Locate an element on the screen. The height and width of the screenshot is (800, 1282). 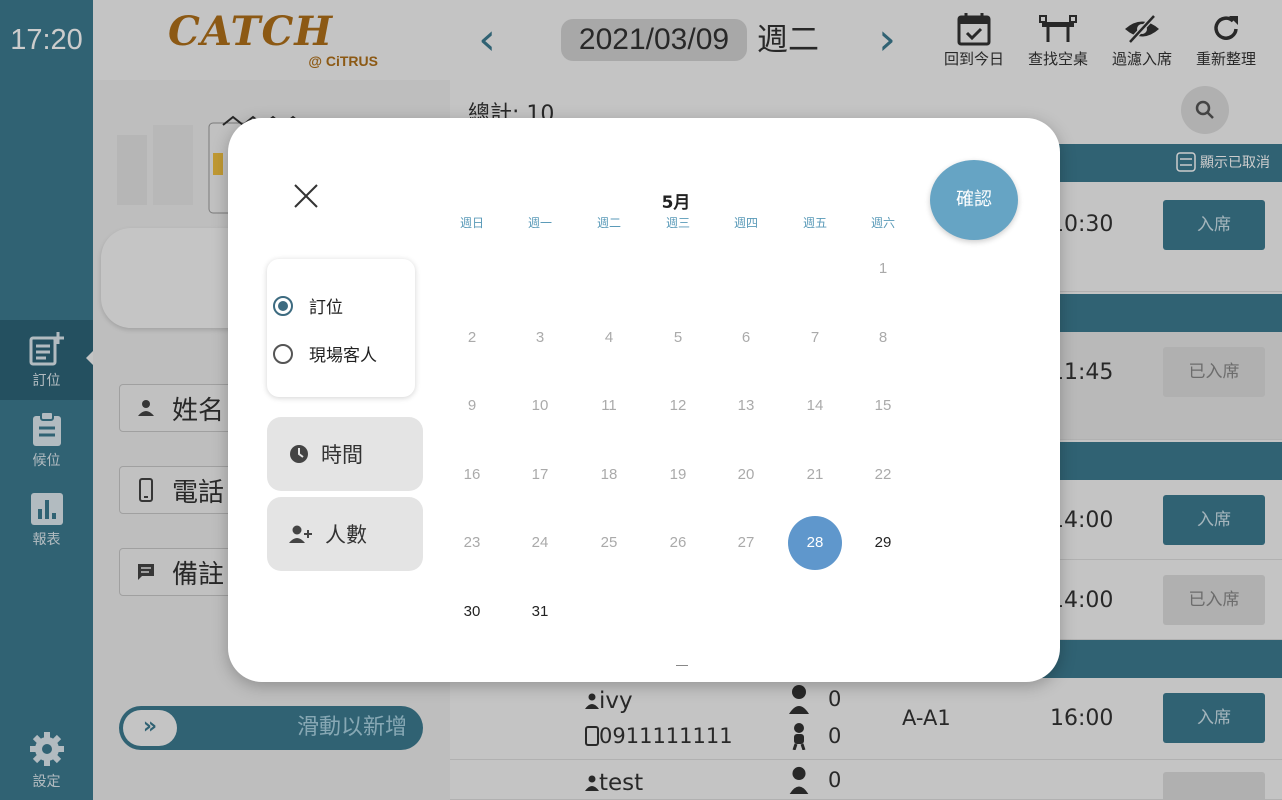
calendar-weekday: 週三 is located at coordinates (677, 223).